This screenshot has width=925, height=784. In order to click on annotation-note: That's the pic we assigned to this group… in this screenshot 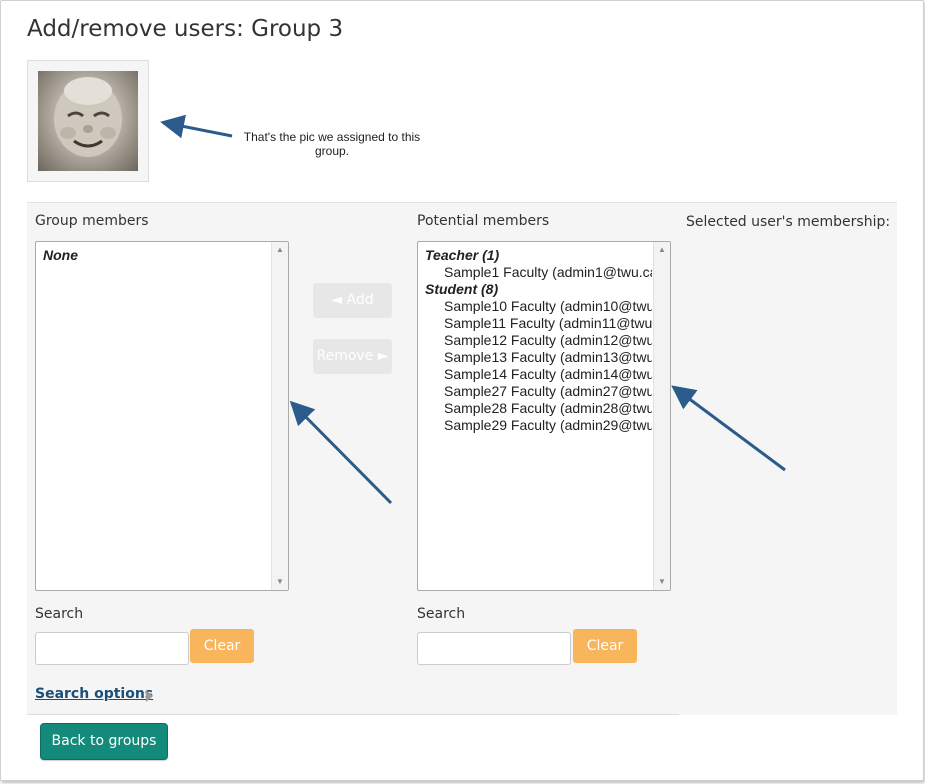, I will do `click(332, 144)`.